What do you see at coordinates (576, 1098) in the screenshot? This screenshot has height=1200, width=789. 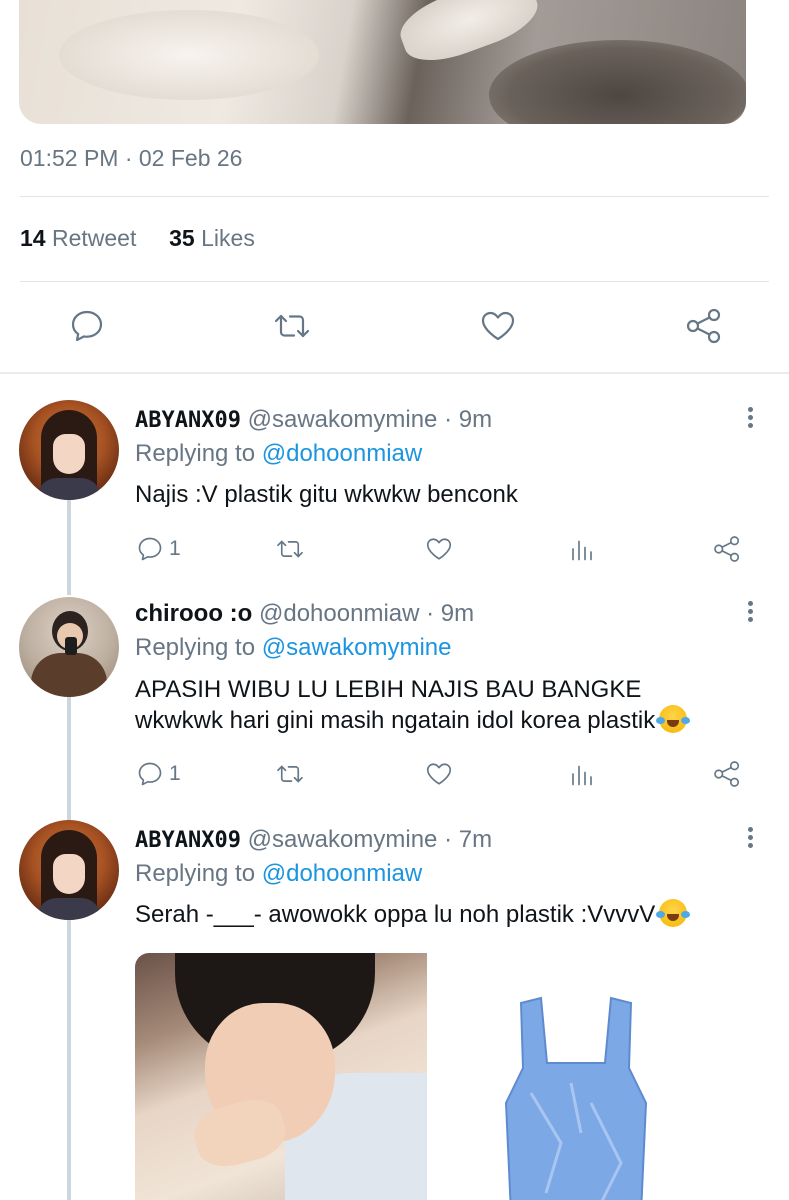 I see `plastic-bag-icon` at bounding box center [576, 1098].